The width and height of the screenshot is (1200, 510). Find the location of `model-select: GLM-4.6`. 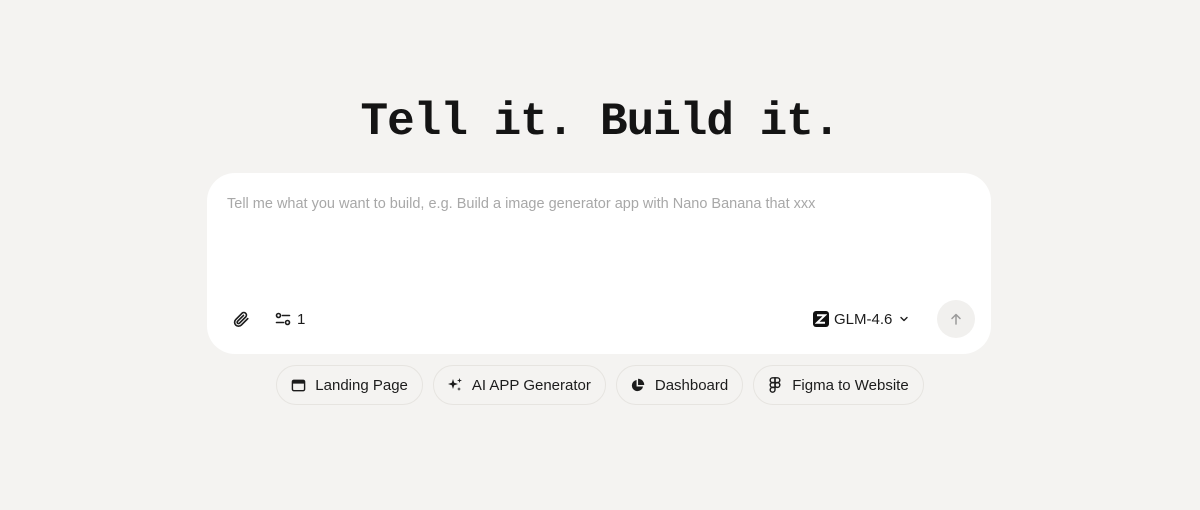

model-select: GLM-4.6 is located at coordinates (862, 319).